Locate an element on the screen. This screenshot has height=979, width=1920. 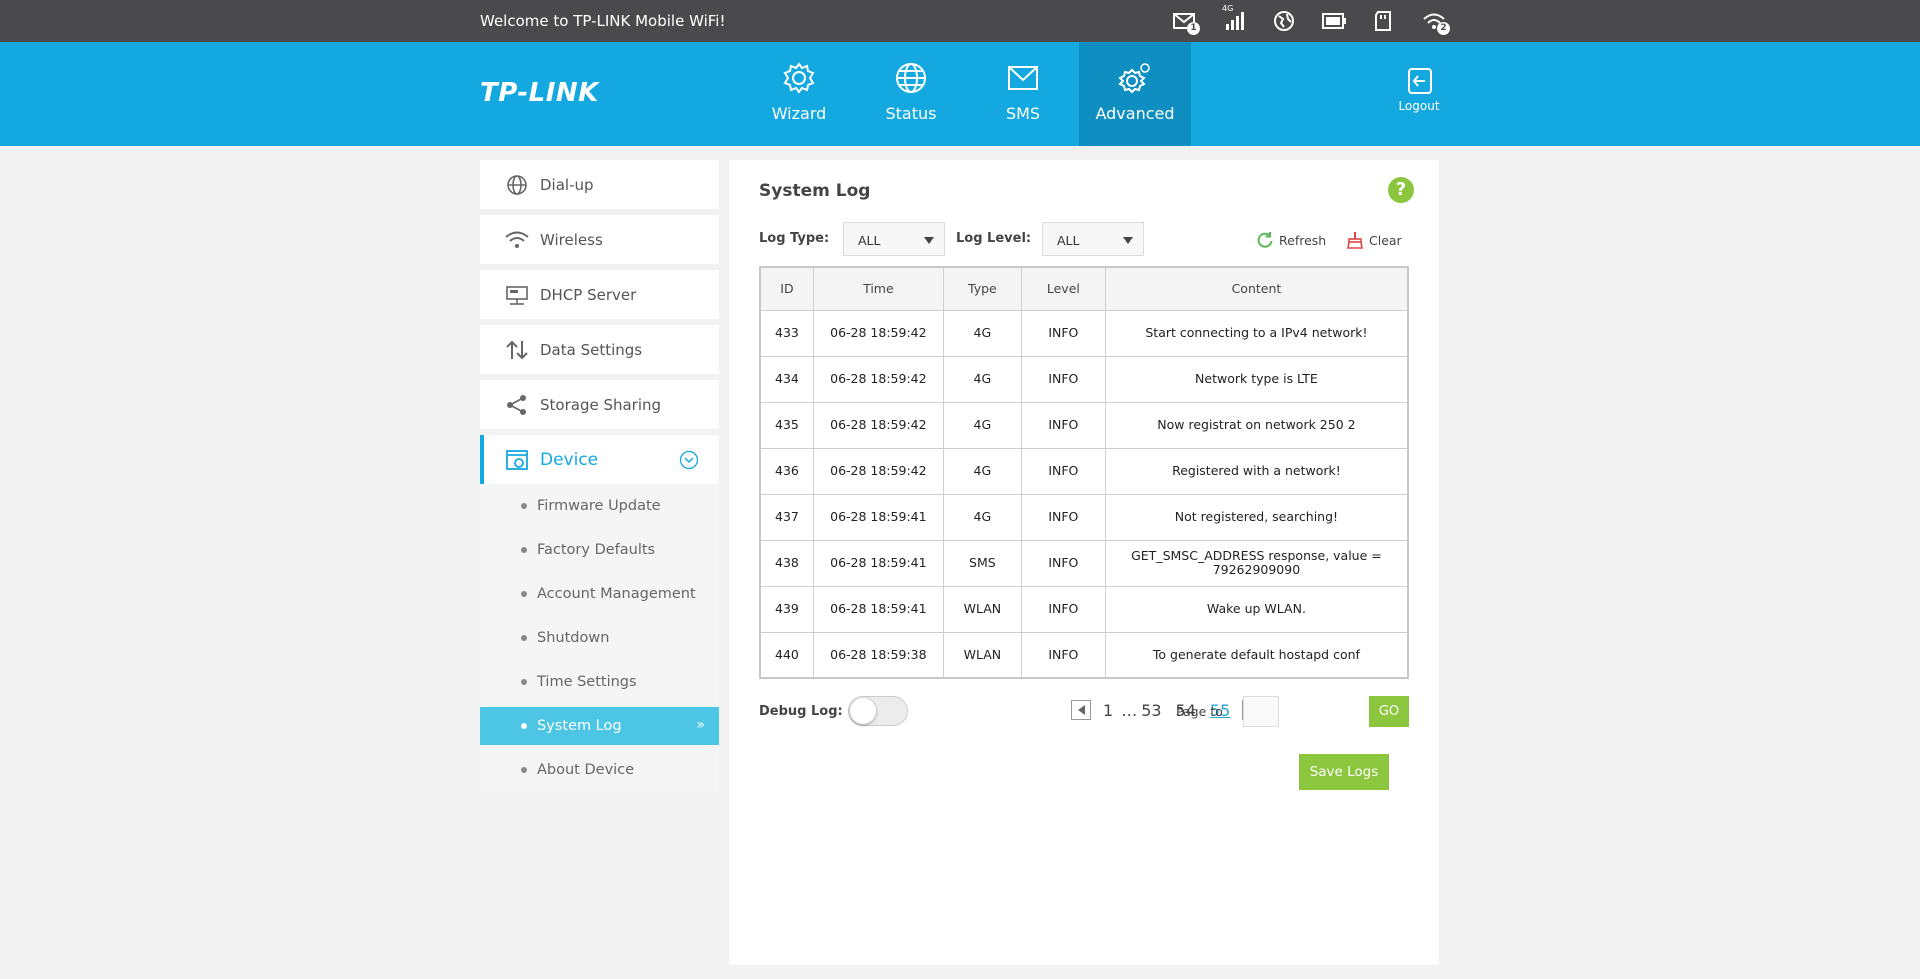
cell-content: To generate default hostapd conf is located at coordinates (1256, 655).